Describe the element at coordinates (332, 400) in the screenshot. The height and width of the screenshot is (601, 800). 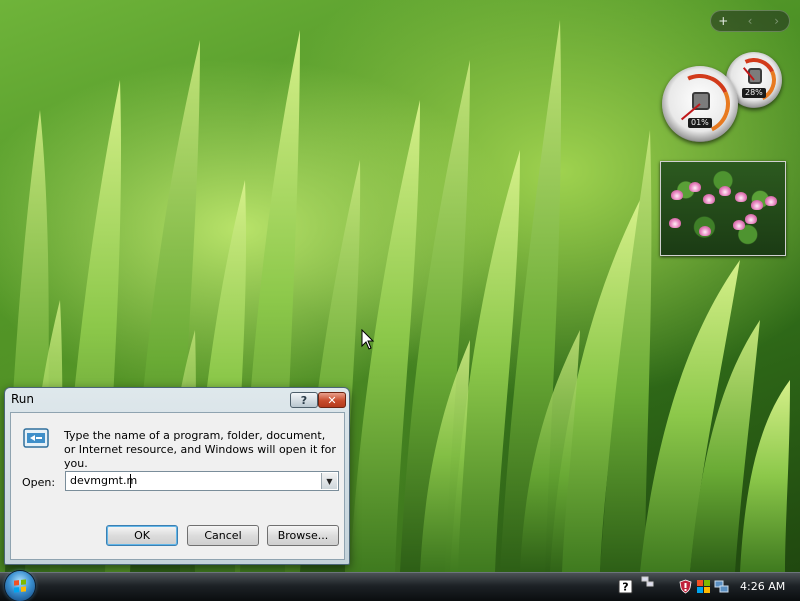
I see `close-button: ✕` at that location.